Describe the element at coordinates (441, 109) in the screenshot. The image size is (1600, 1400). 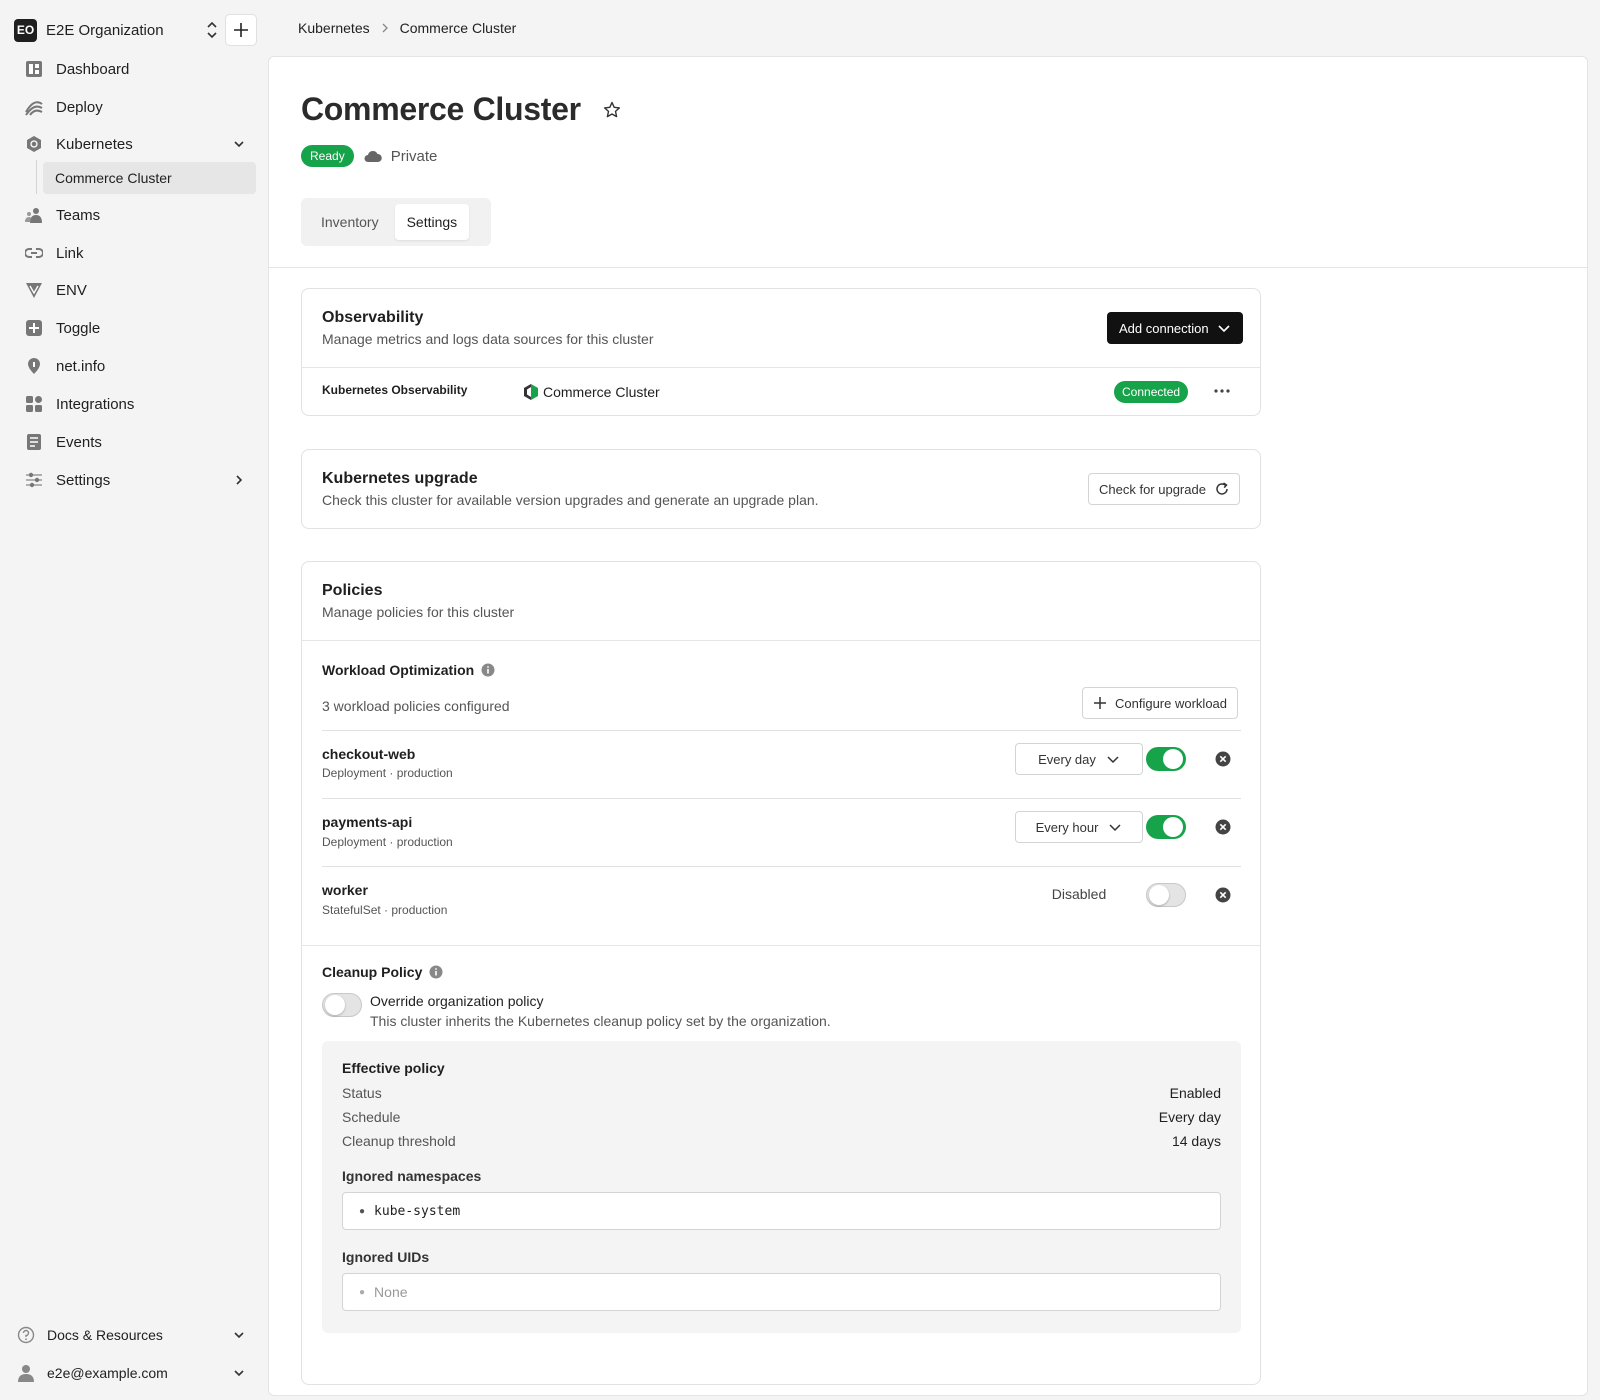
I see `page-title: Commerce Cluster` at that location.